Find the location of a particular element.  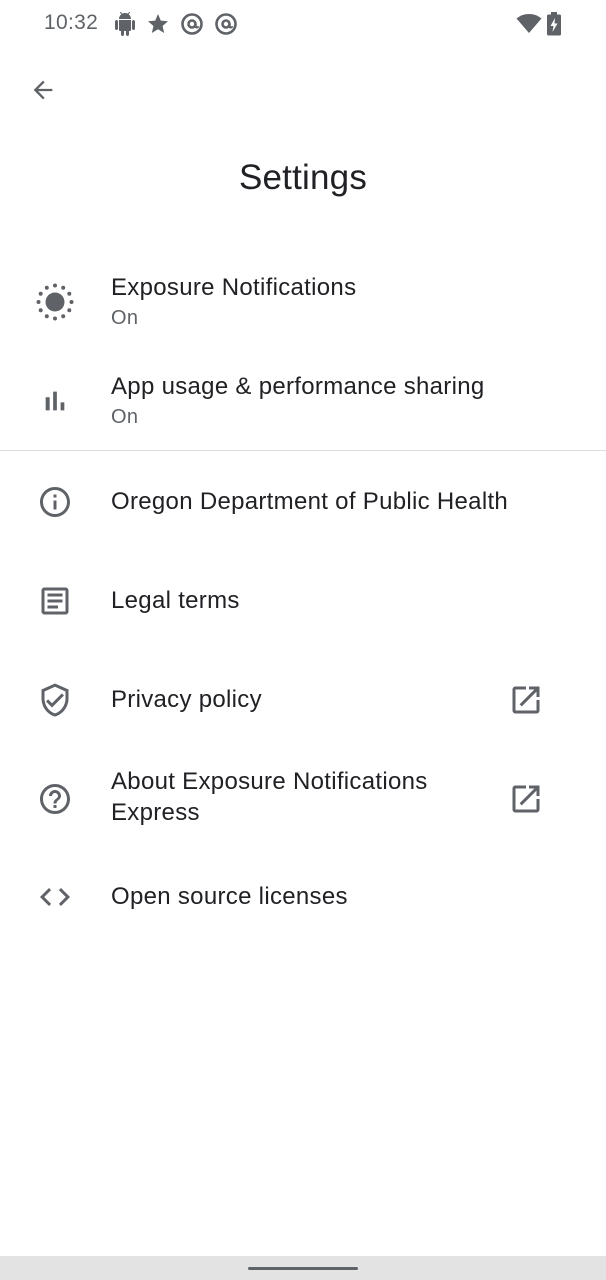

arrow-back-icon is located at coordinates (43, 90).